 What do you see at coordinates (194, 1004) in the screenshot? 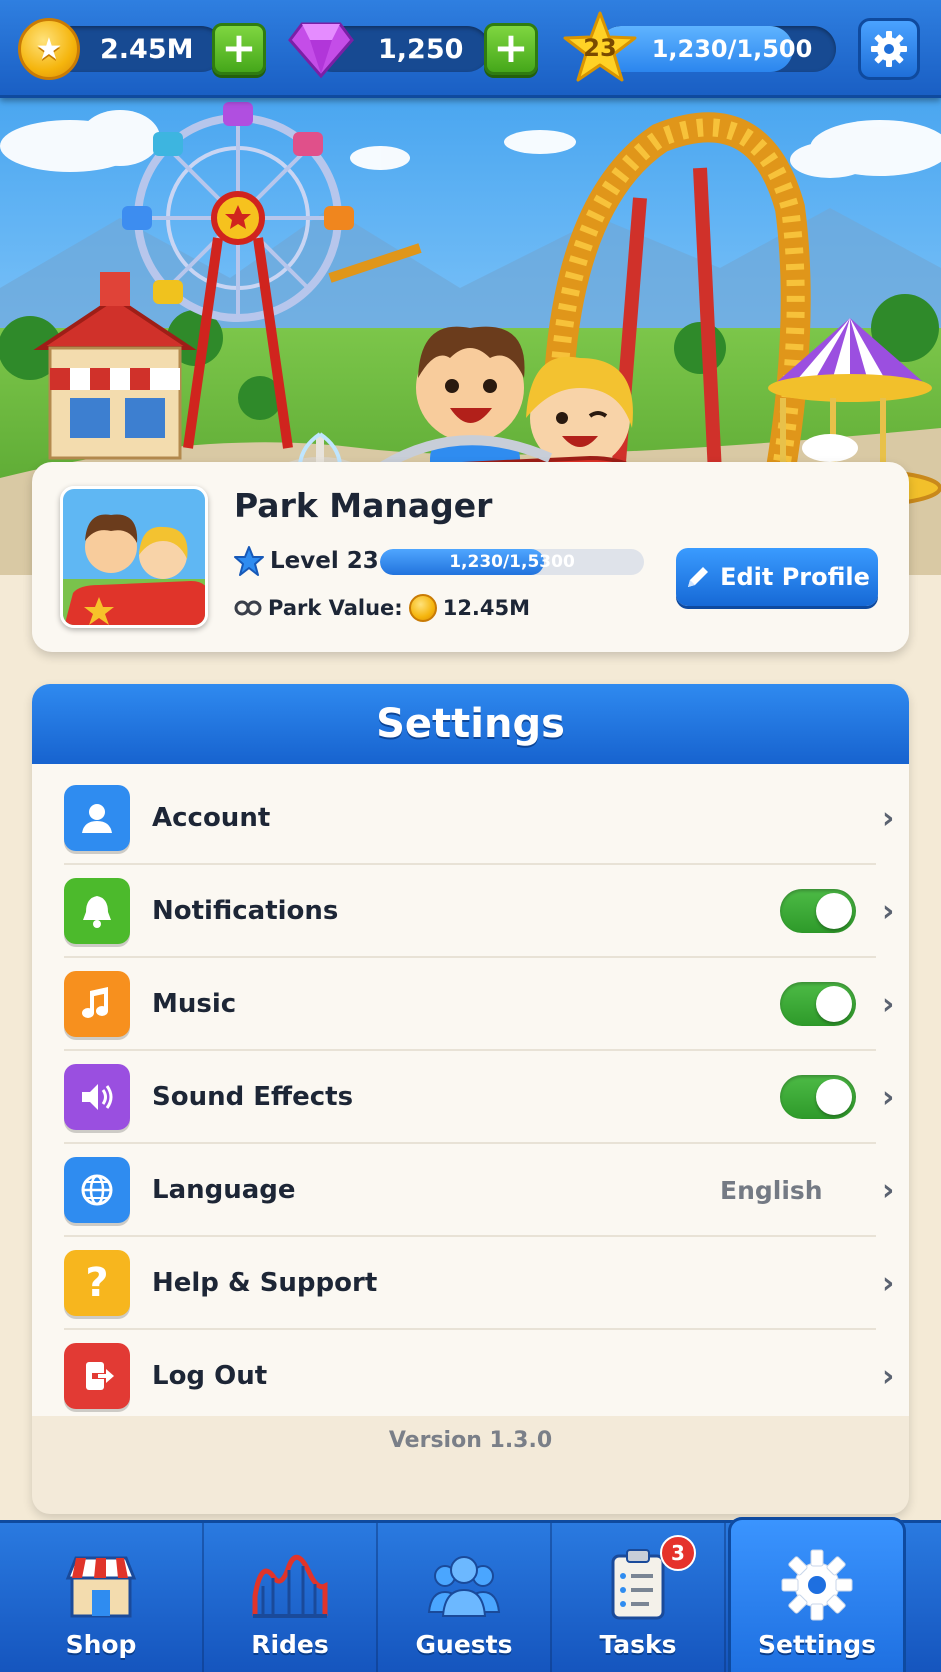
I see `settings-row-label: Music` at bounding box center [194, 1004].